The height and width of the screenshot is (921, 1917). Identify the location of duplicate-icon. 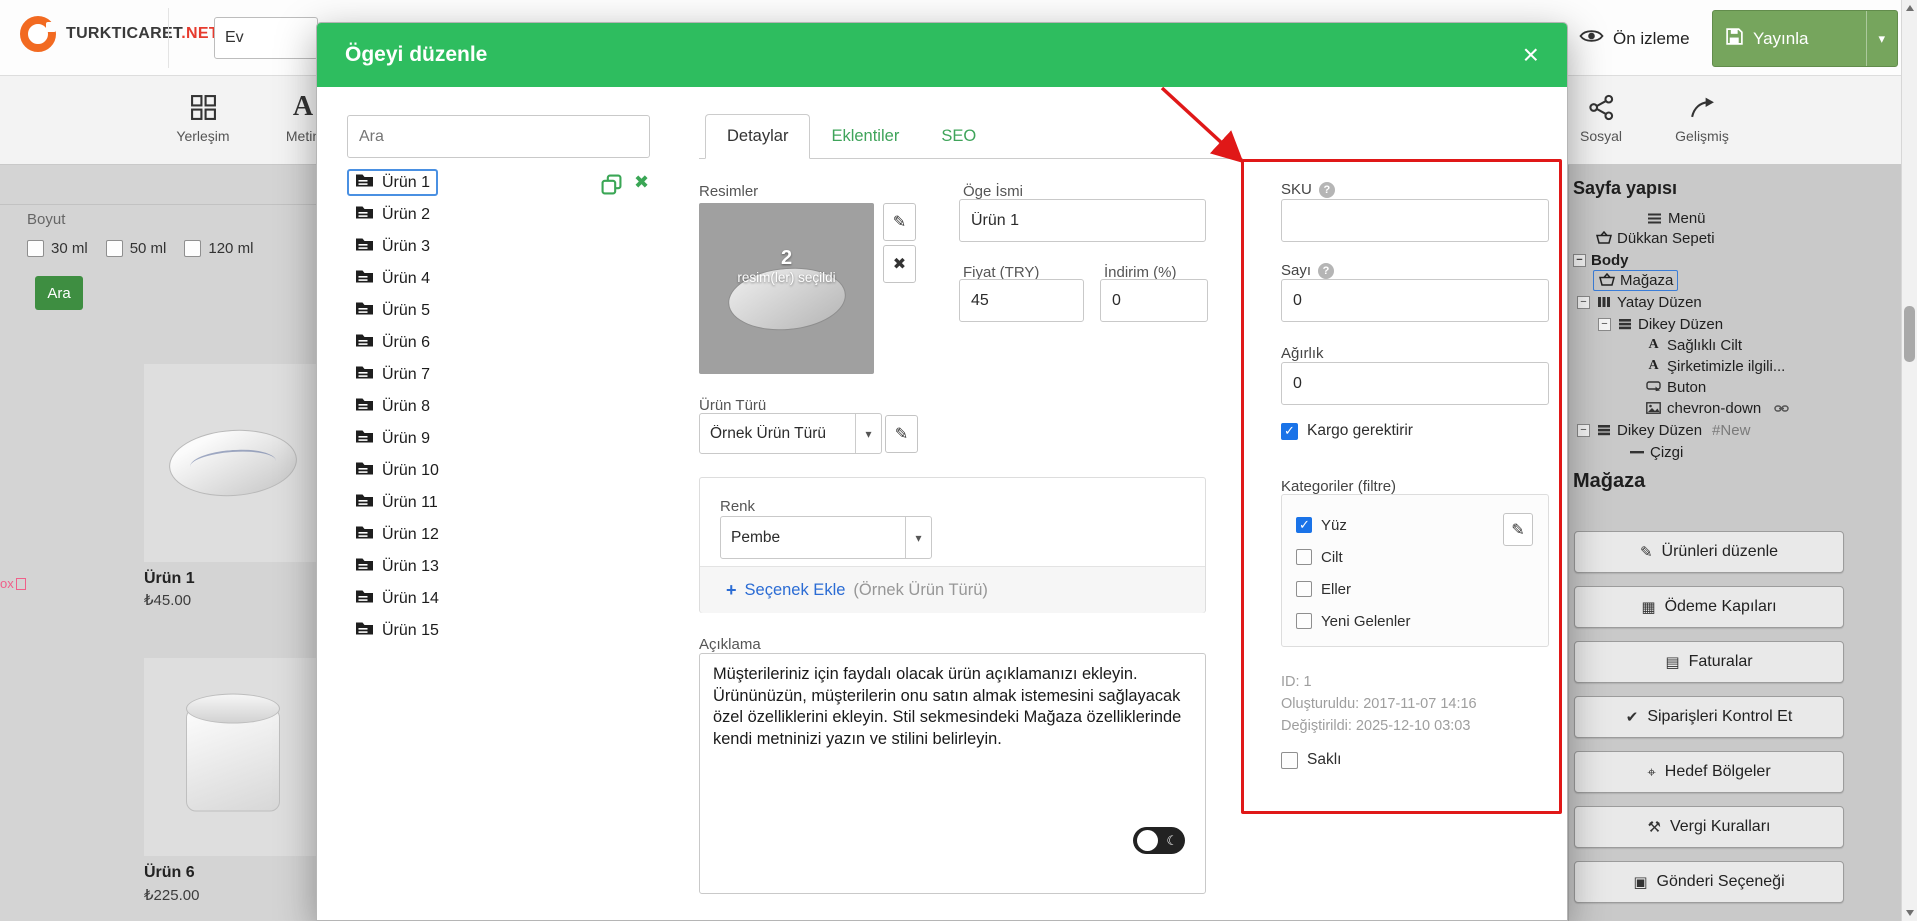
(611, 187).